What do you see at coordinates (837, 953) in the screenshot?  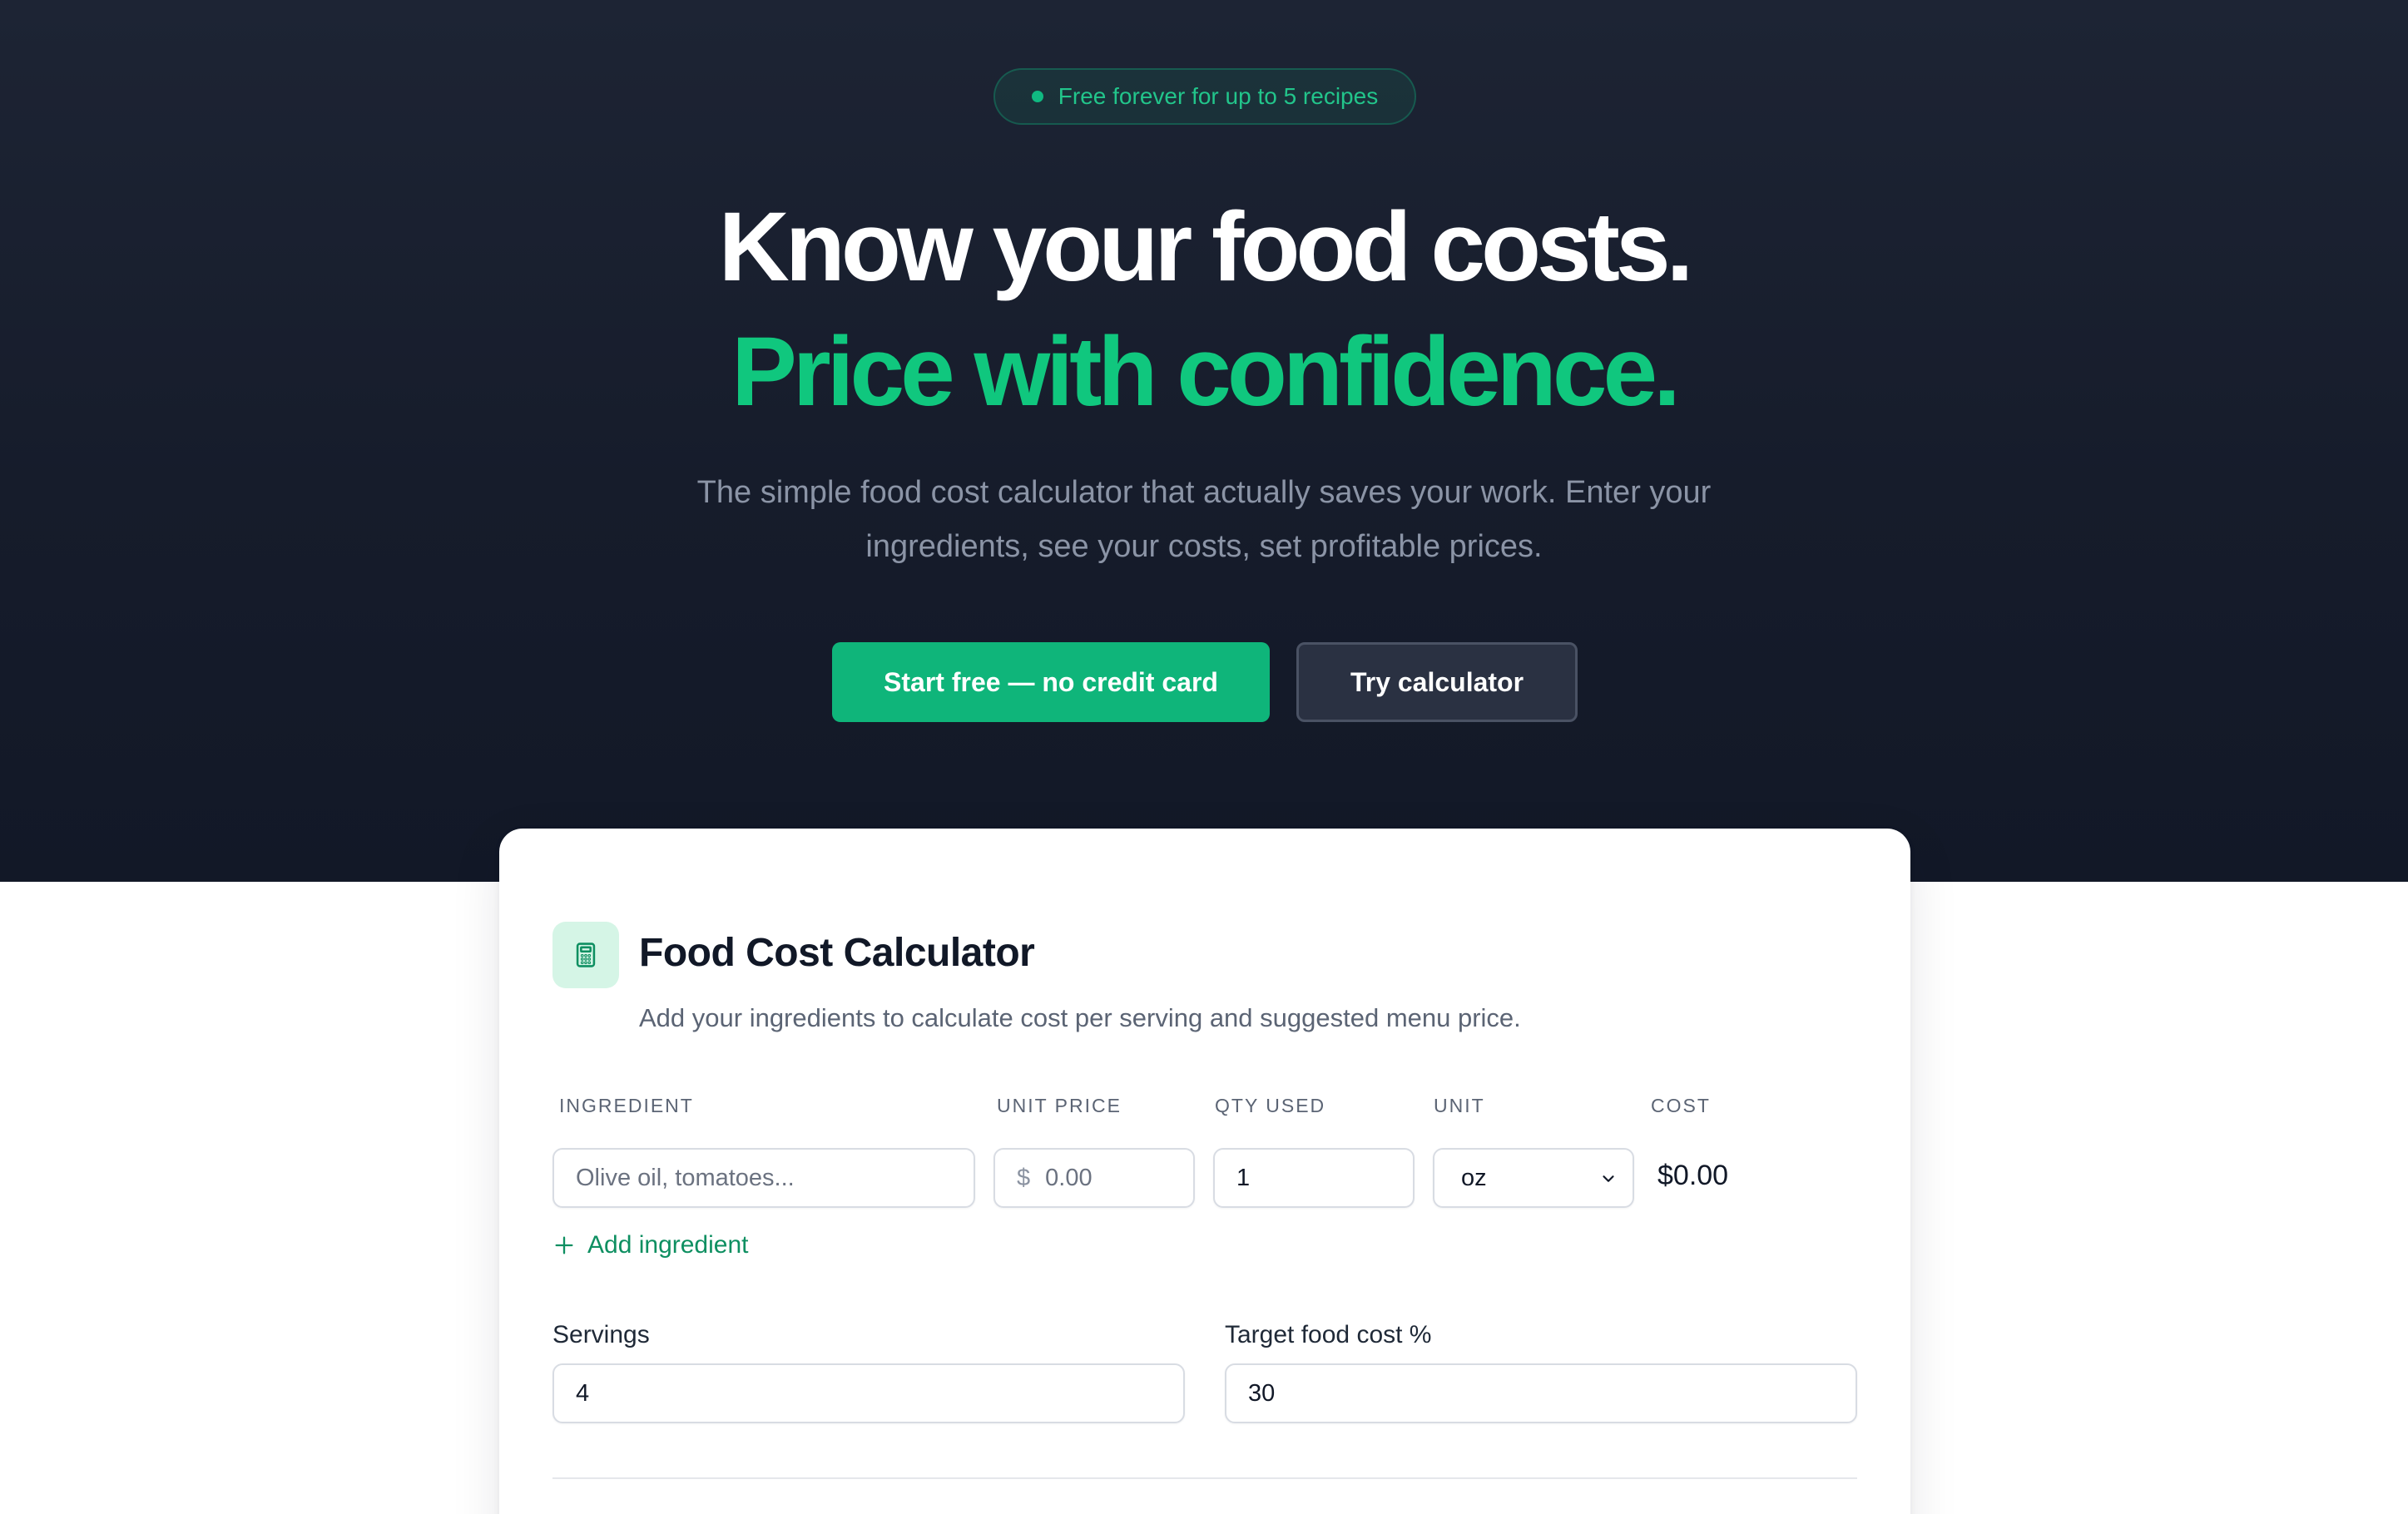 I see `calculator-title: Food Cost Calculator` at bounding box center [837, 953].